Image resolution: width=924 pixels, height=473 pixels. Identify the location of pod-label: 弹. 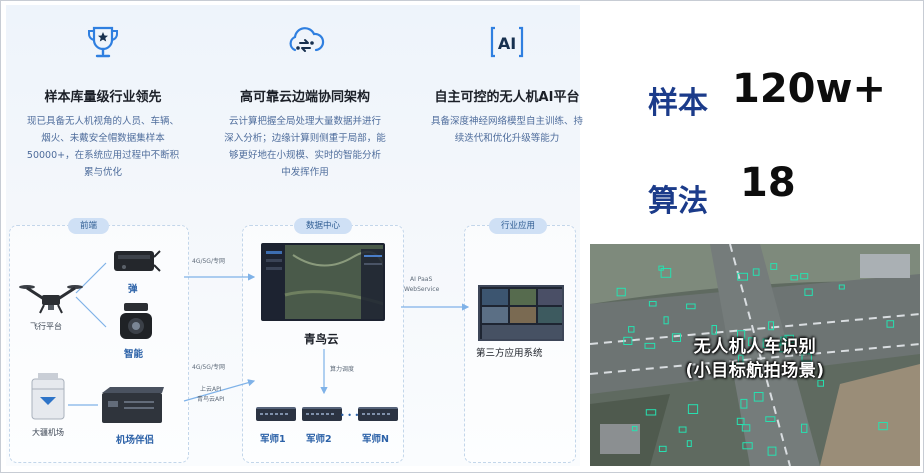
(133, 289).